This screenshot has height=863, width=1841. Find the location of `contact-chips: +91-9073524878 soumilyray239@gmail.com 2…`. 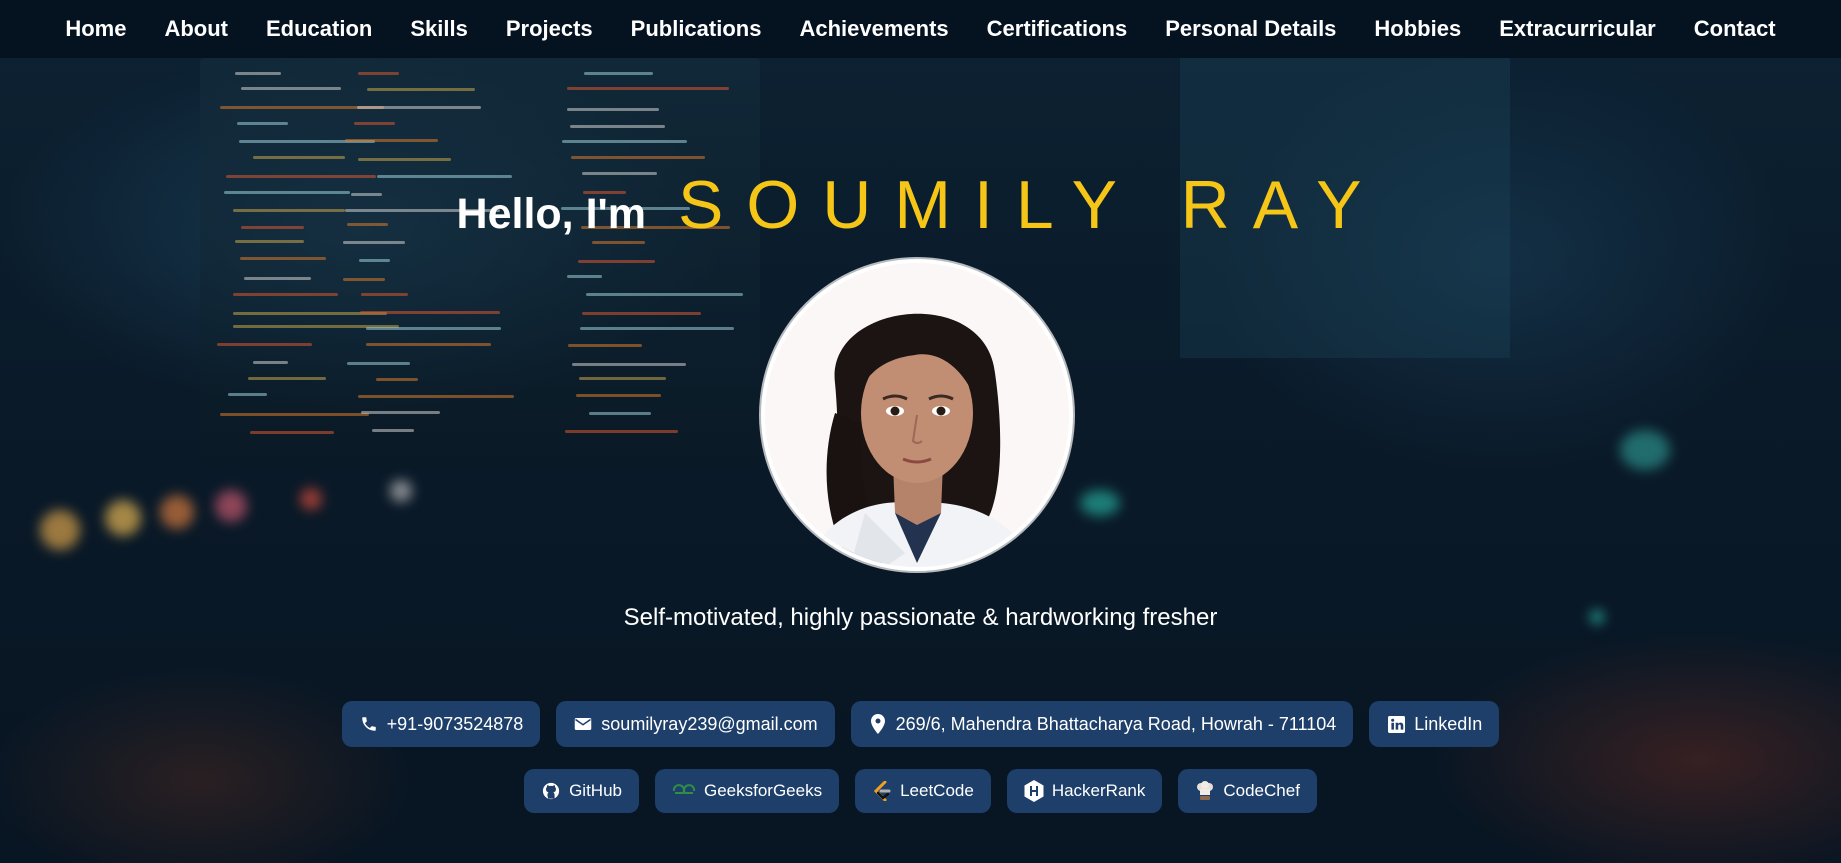

contact-chips: +91-9073524878 soumilyray239@gmail.com 2… is located at coordinates (920, 724).